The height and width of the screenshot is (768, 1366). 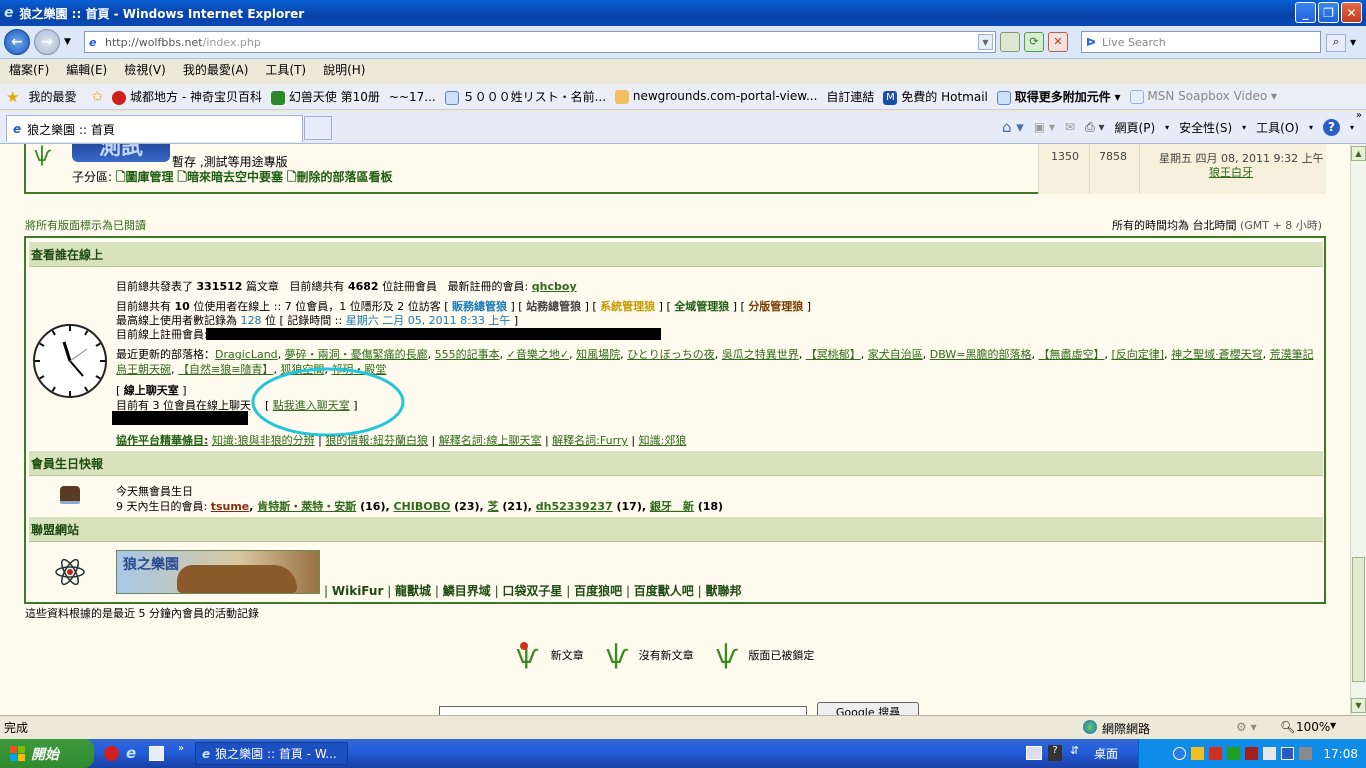 I want to click on minimize-button: _, so click(x=1305, y=12).